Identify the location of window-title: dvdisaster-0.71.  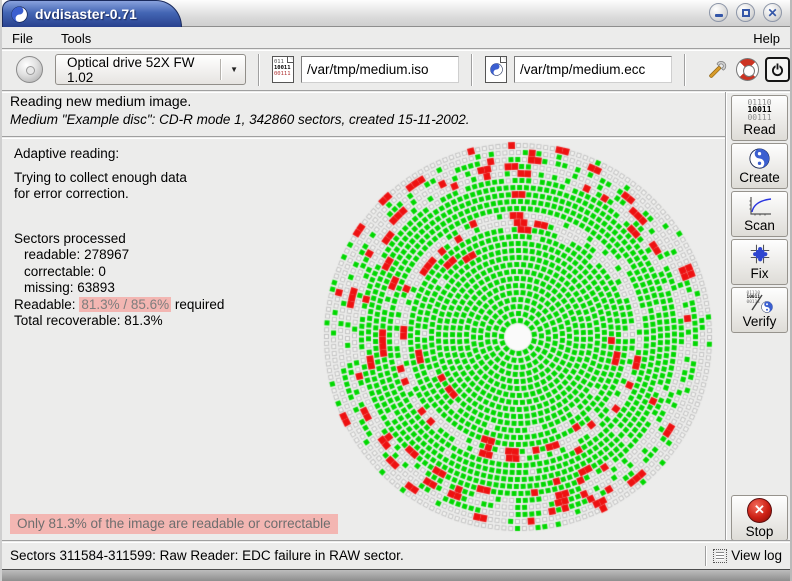
(86, 14).